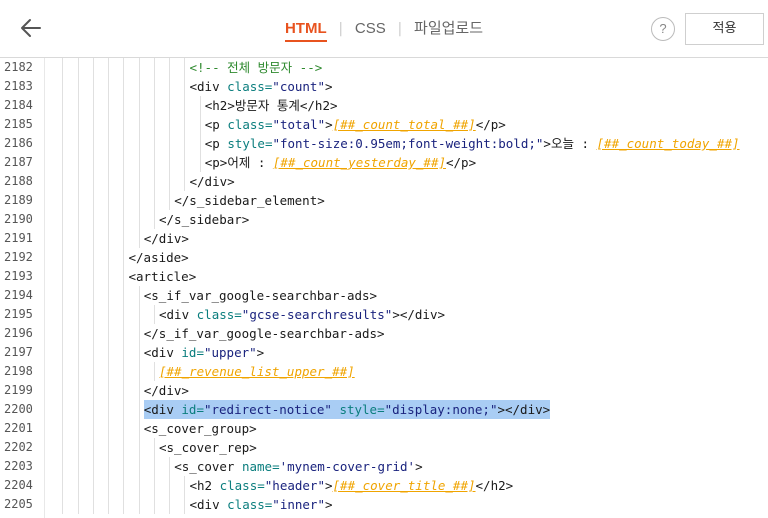 This screenshot has height=518, width=768. Describe the element at coordinates (18, 162) in the screenshot. I see `line-number: 2187` at that location.